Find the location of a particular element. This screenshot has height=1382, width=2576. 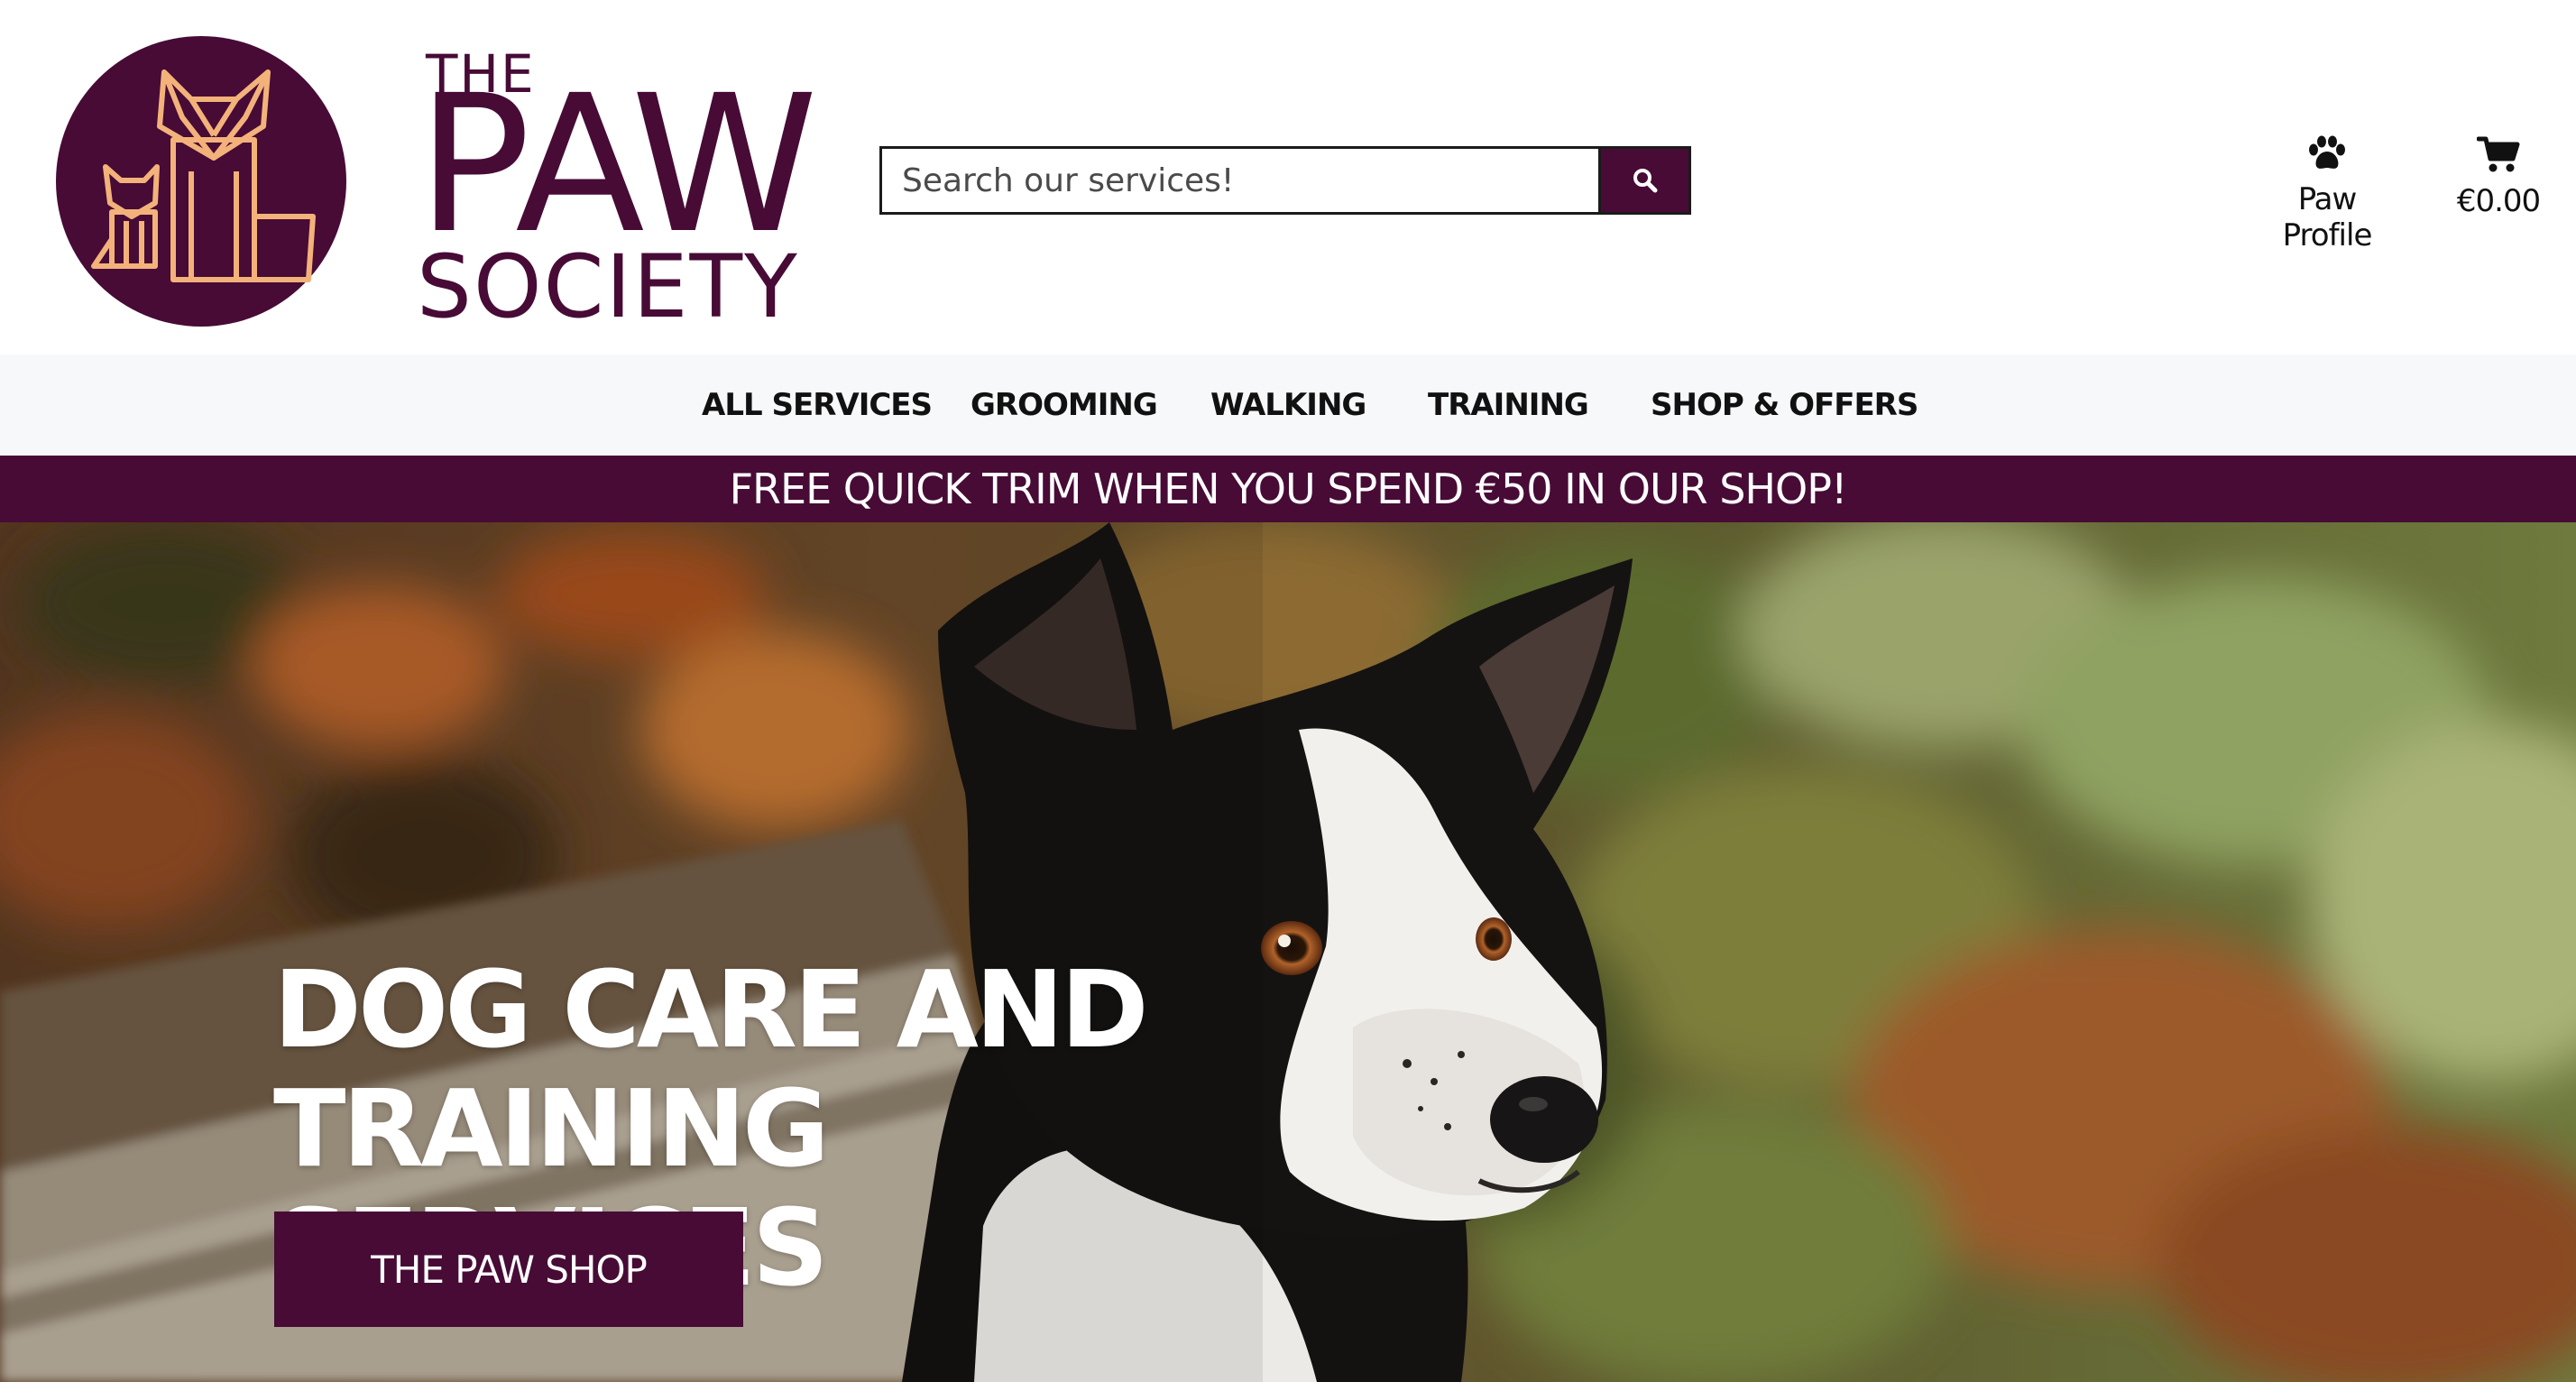

cart-link: €0.00 is located at coordinates (2499, 180).